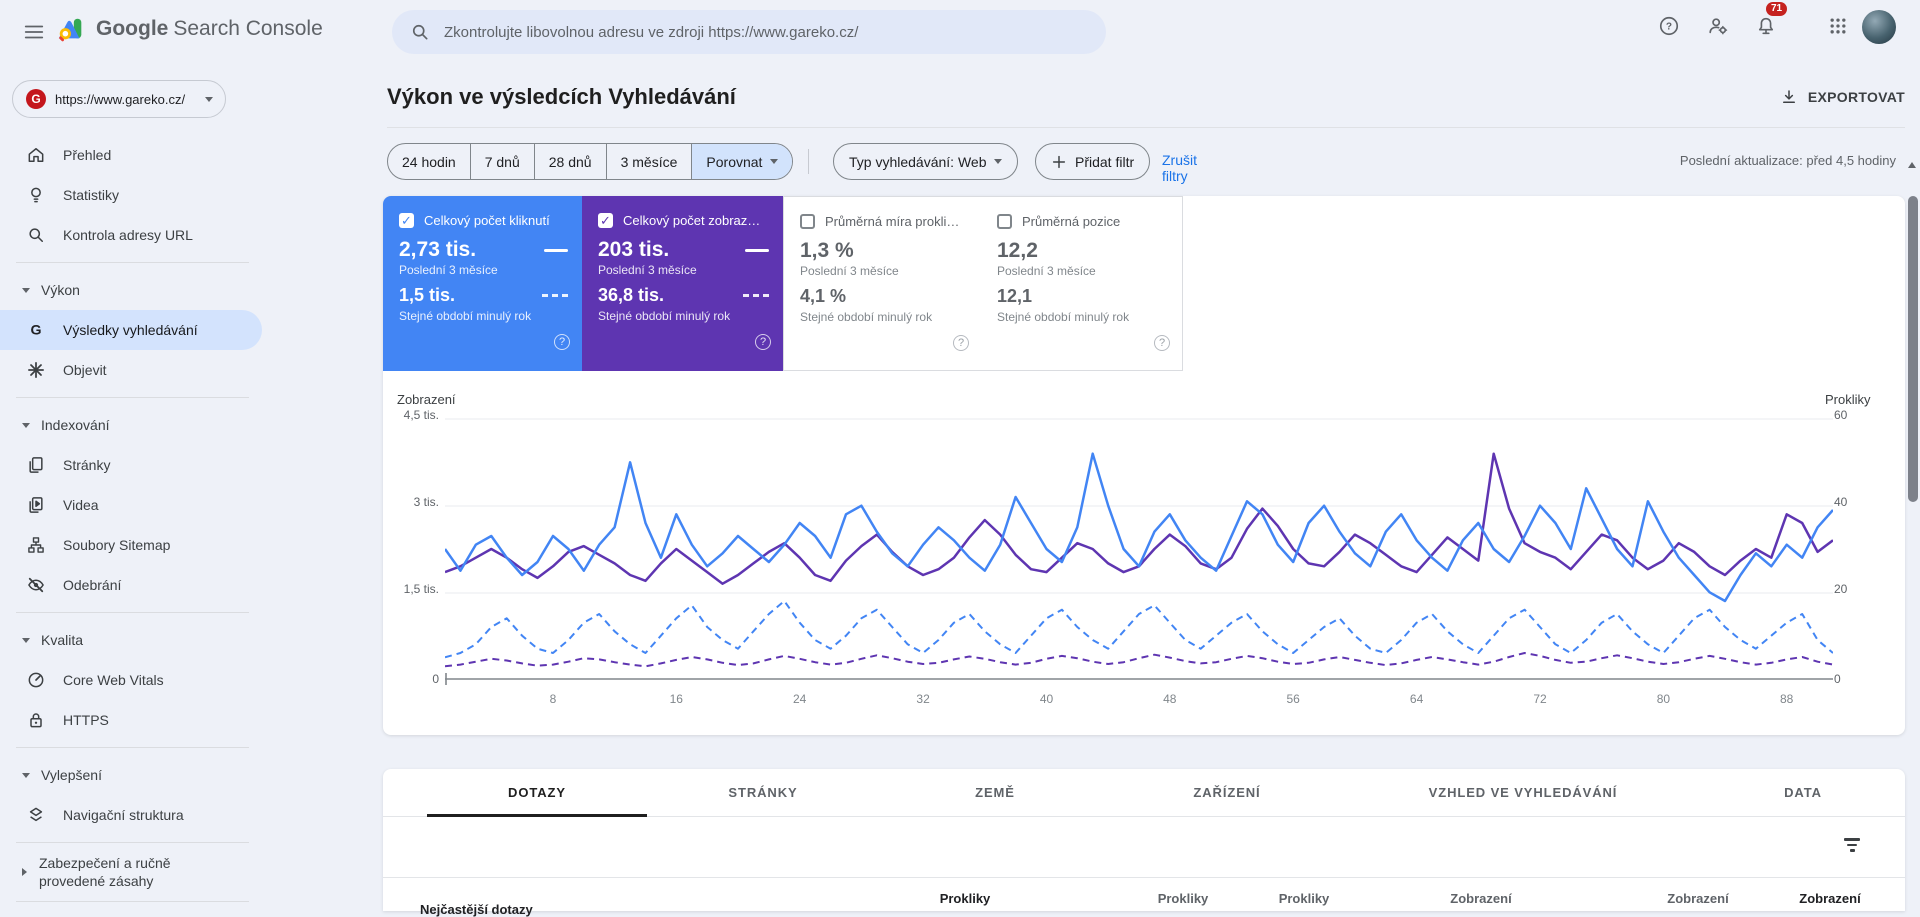  What do you see at coordinates (1718, 26) in the screenshot?
I see `manage-accounts-icon` at bounding box center [1718, 26].